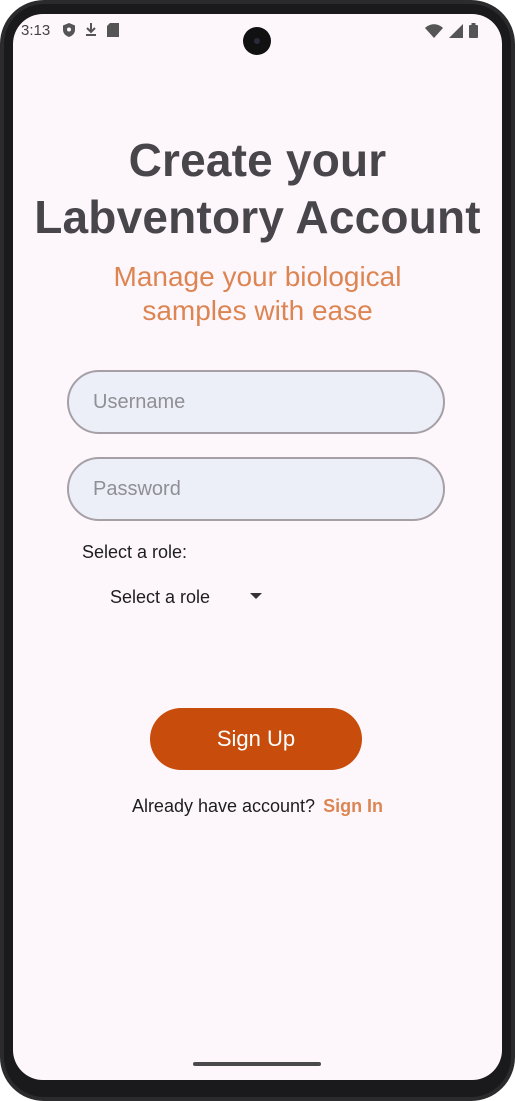  What do you see at coordinates (257, 276) in the screenshot?
I see `page-subtitle-line1: Manage your biological` at bounding box center [257, 276].